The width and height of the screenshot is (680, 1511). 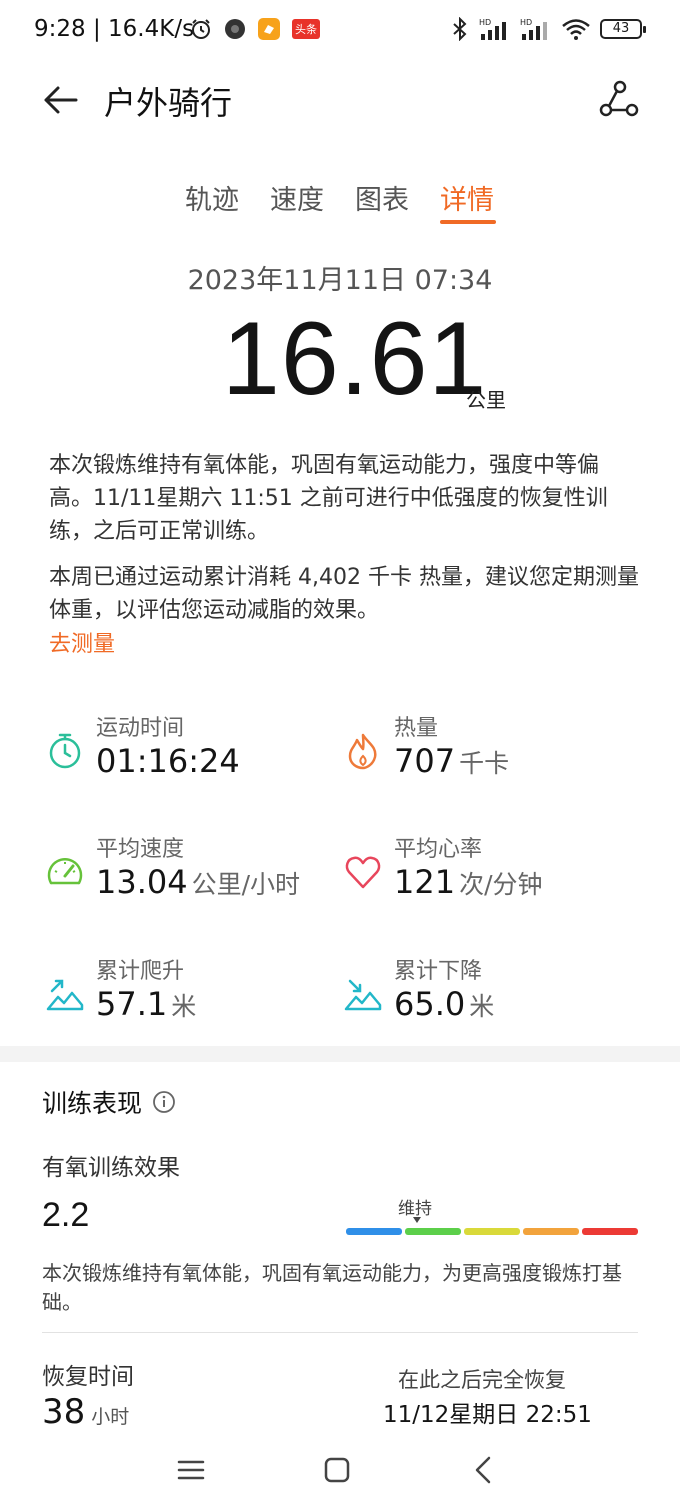 I want to click on home-icon, so click(x=337, y=1470).